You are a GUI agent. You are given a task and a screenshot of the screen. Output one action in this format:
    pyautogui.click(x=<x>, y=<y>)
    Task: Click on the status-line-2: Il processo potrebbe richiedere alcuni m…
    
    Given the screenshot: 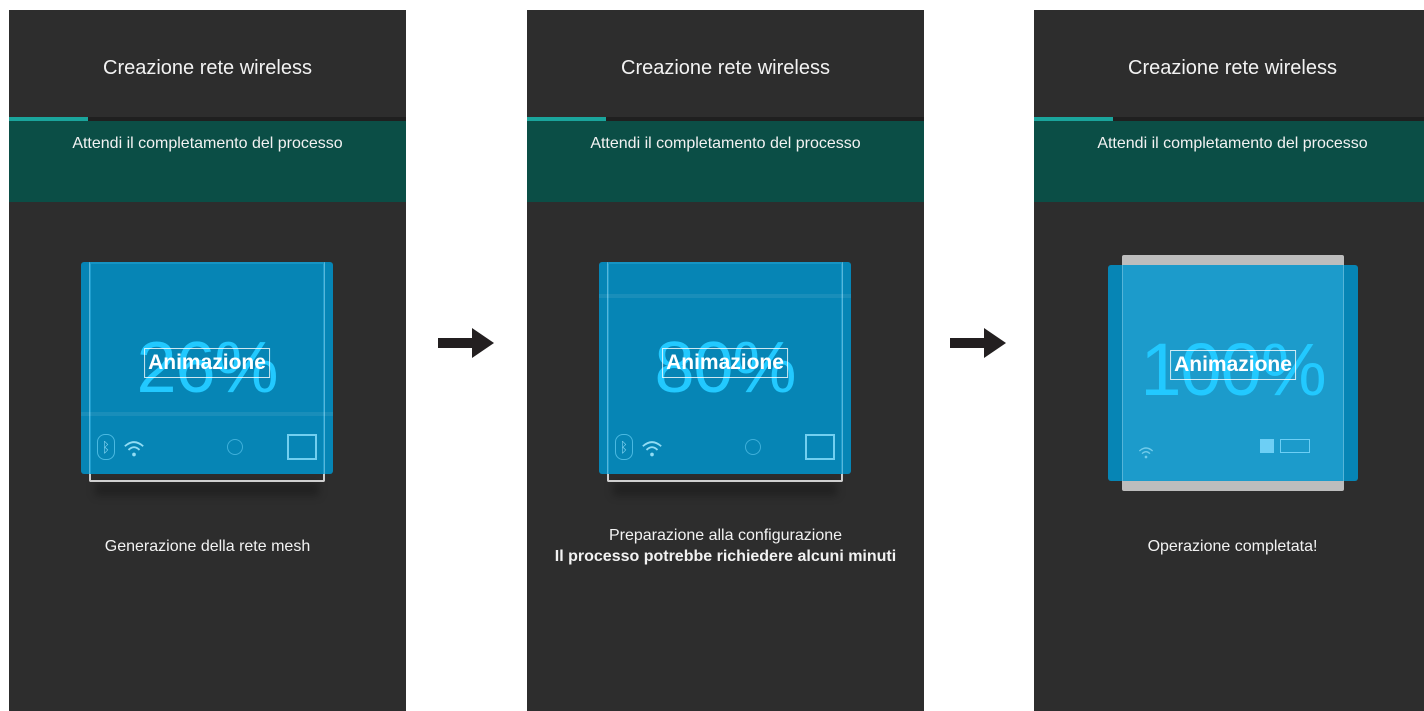 What is the action you would take?
    pyautogui.click(x=725, y=556)
    